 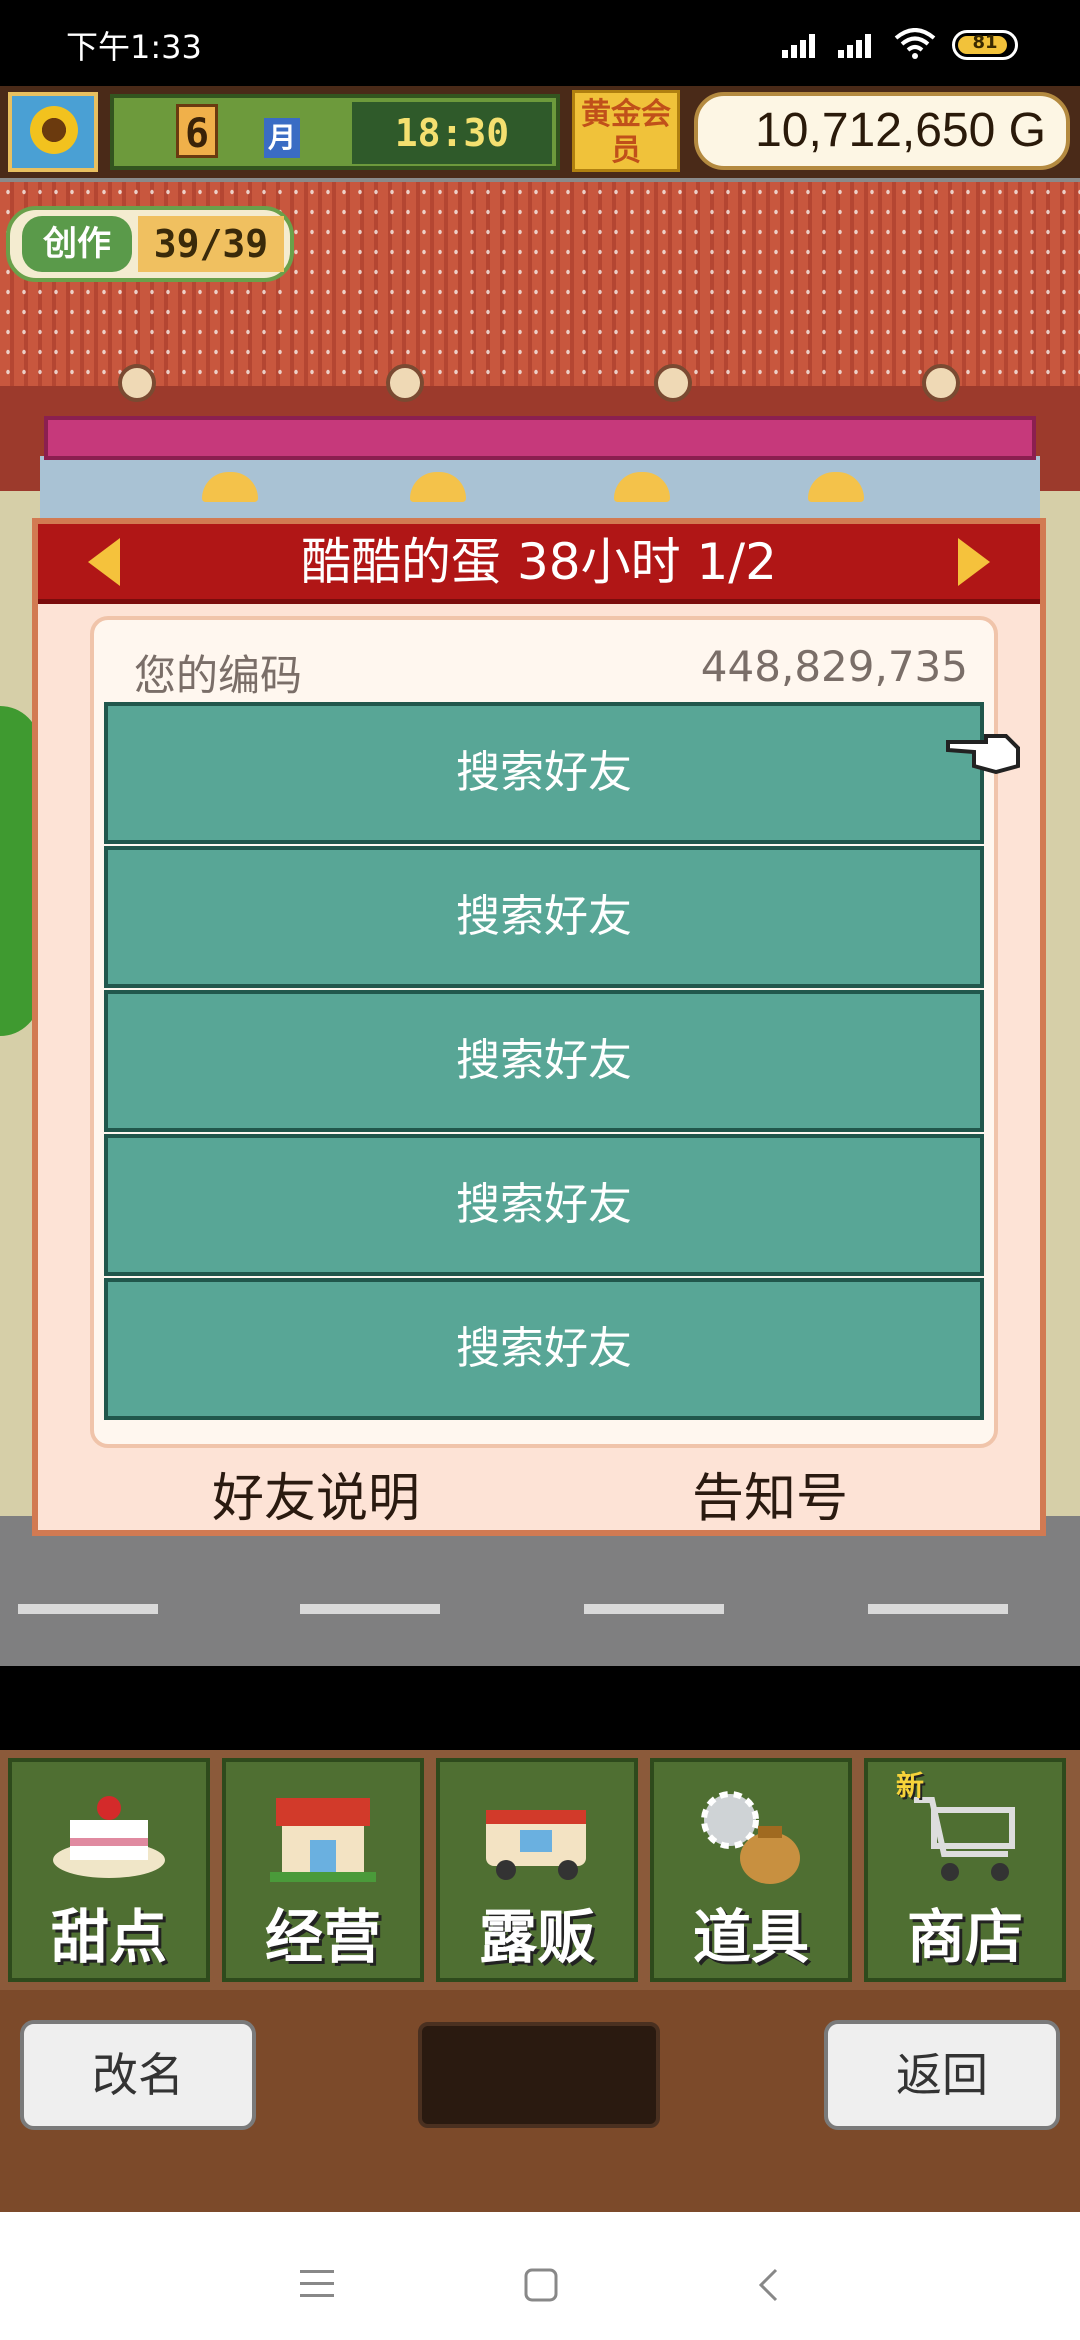 What do you see at coordinates (282, 138) in the screenshot?
I see `month-label: 月` at bounding box center [282, 138].